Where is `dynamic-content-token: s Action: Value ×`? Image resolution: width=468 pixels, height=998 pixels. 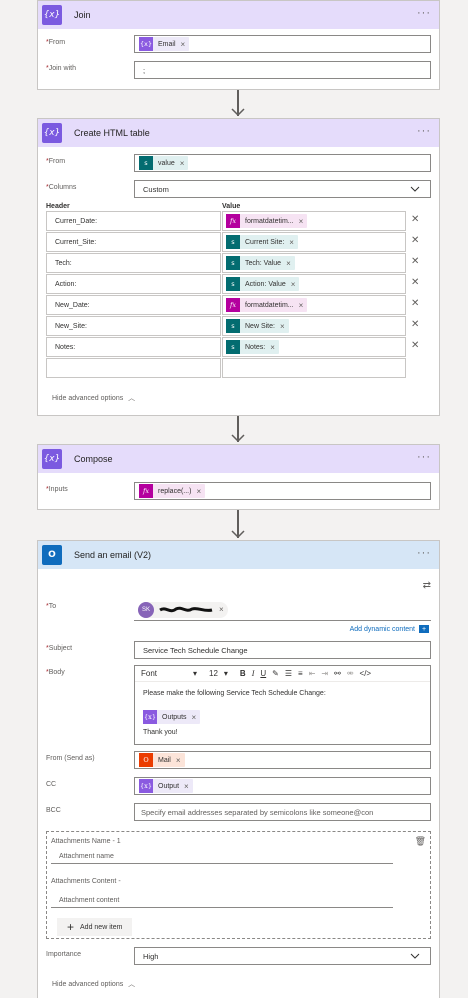 dynamic-content-token: s Action: Value × is located at coordinates (263, 284).